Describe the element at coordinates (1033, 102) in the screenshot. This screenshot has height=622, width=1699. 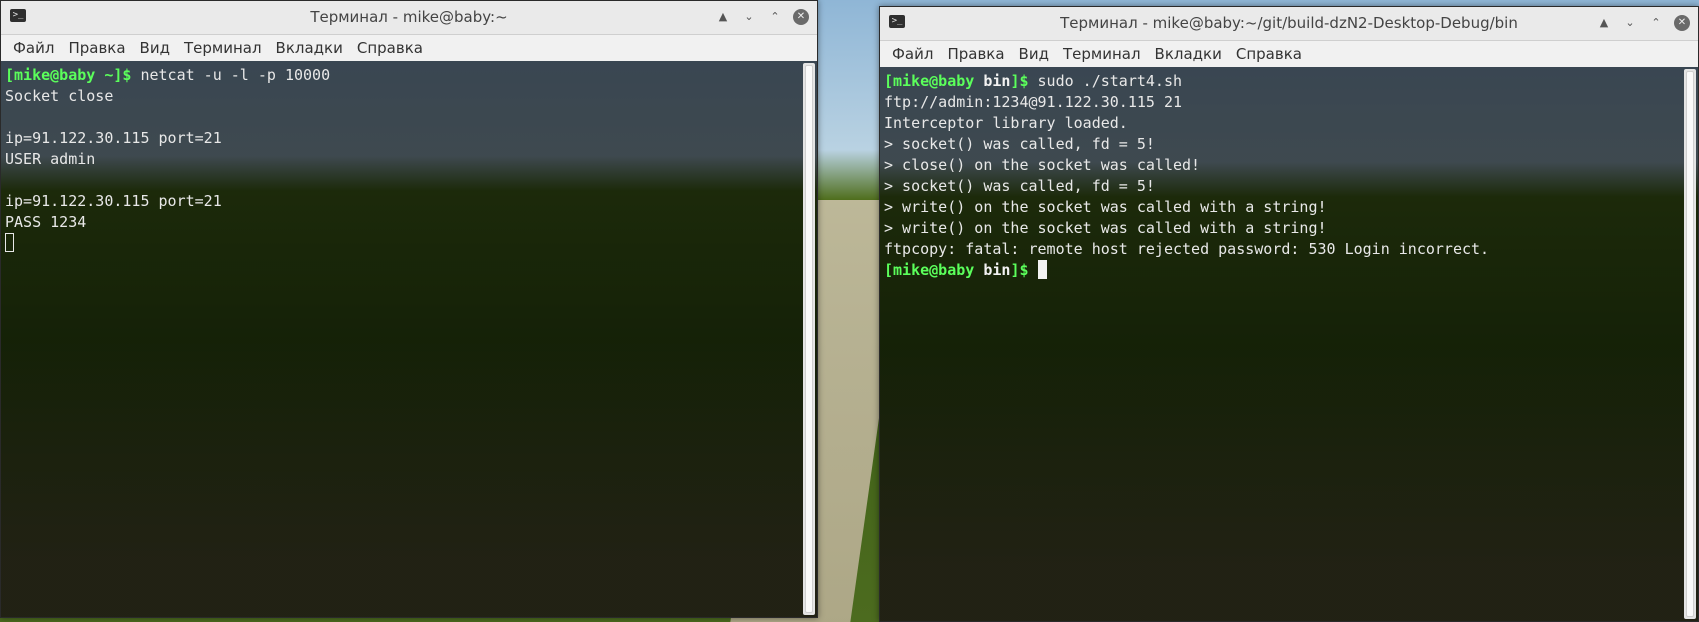
I see `terminal-line: ftp://admin:1234@91.122.30.115 21` at that location.